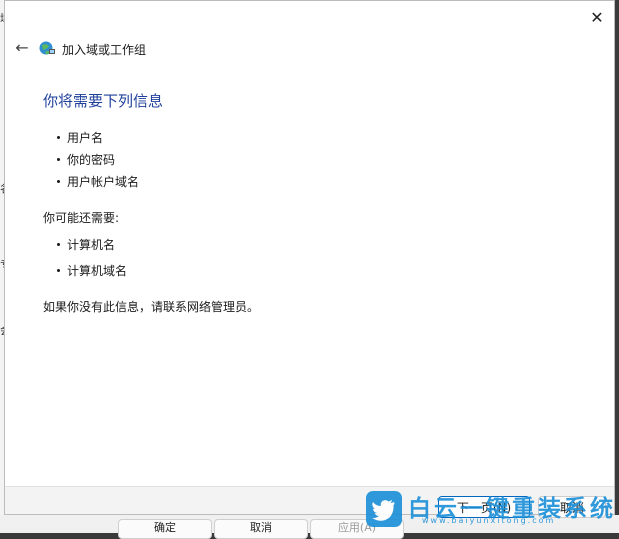  What do you see at coordinates (103, 101) in the screenshot?
I see `page-heading: 你将需要下列信息` at bounding box center [103, 101].